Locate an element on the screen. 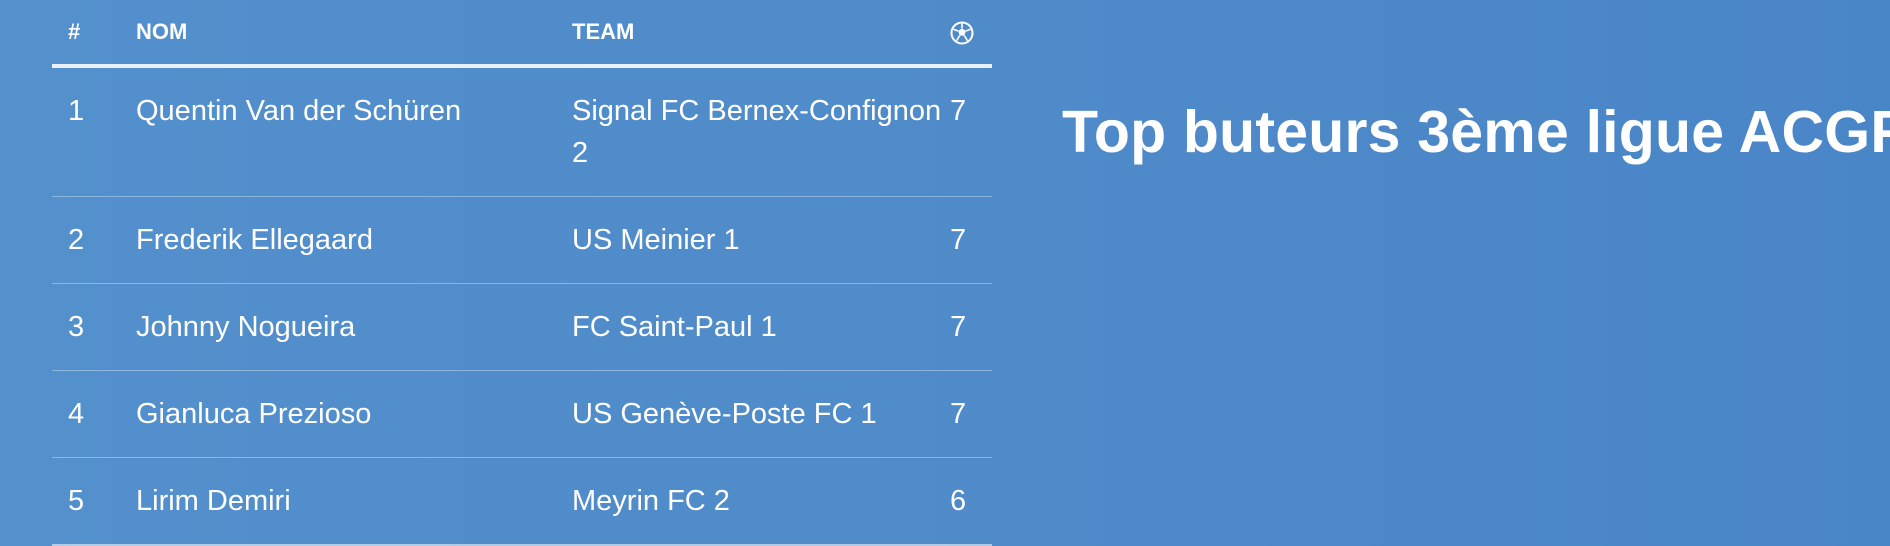 This screenshot has width=1890, height=546. table-header-row: # NOM TEAM is located at coordinates (522, 34).